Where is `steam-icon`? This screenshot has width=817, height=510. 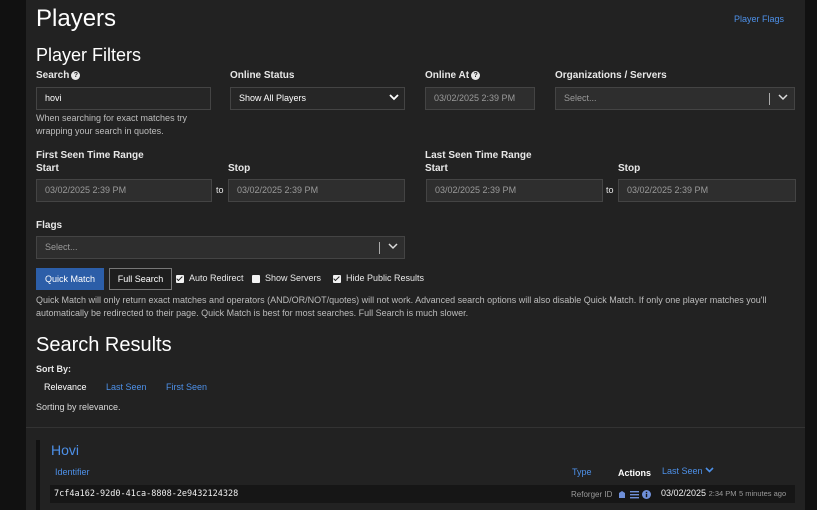
steam-icon is located at coordinates (622, 494).